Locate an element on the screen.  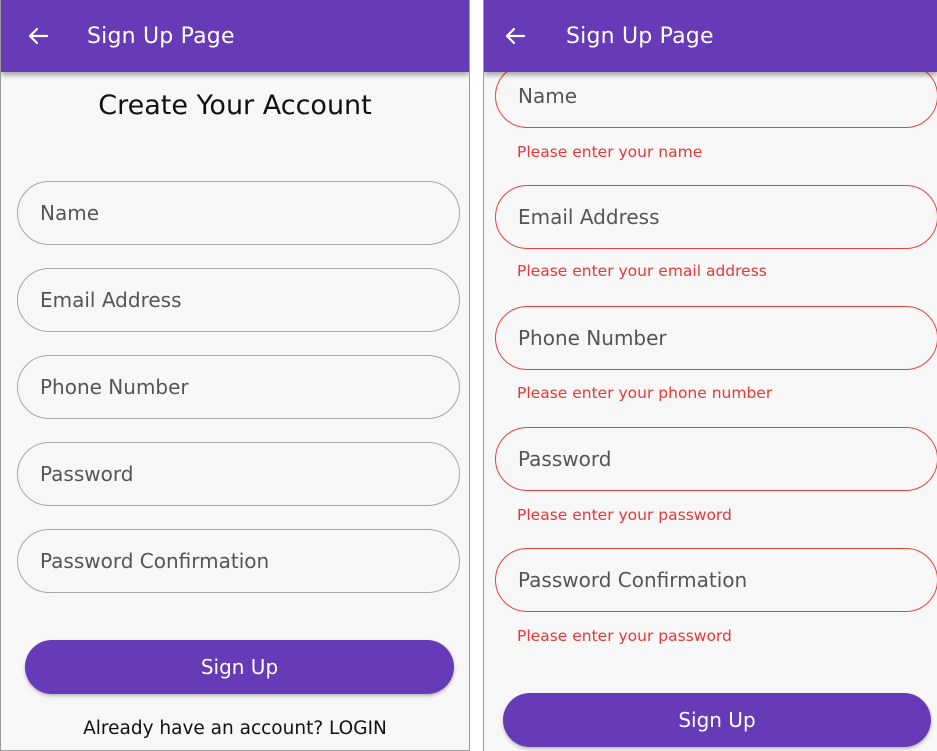
phone-error: Please enter your phone number is located at coordinates (645, 393).